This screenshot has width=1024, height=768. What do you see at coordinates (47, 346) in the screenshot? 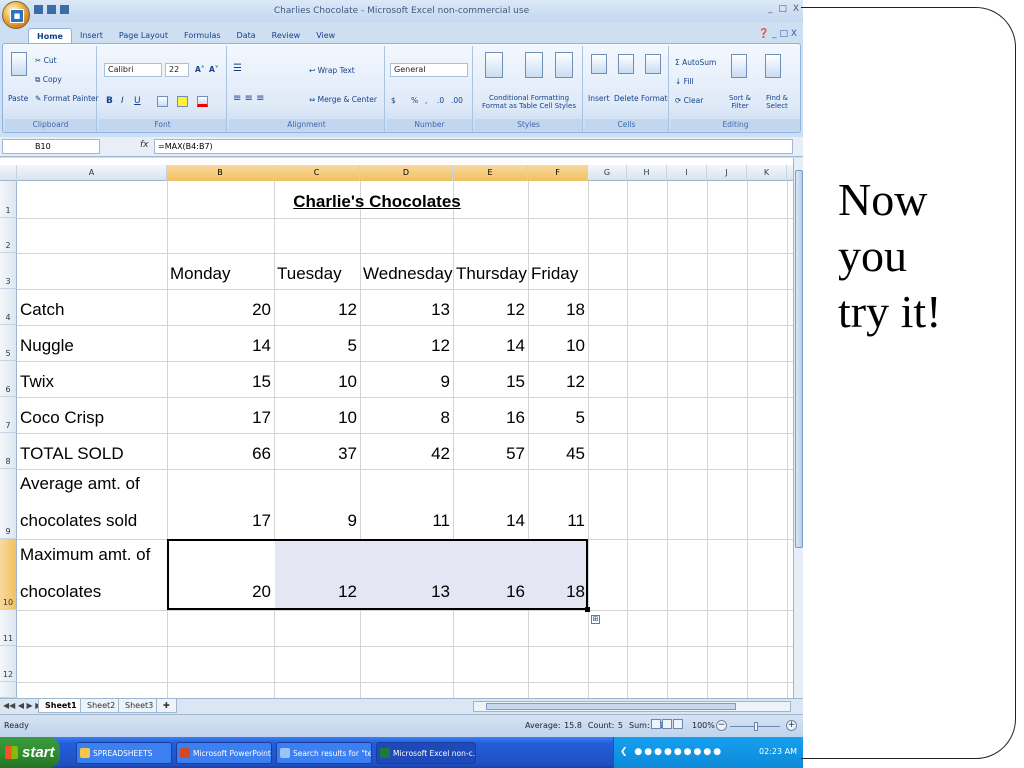
I see `row-label-nuggle: Nuggle` at bounding box center [47, 346].